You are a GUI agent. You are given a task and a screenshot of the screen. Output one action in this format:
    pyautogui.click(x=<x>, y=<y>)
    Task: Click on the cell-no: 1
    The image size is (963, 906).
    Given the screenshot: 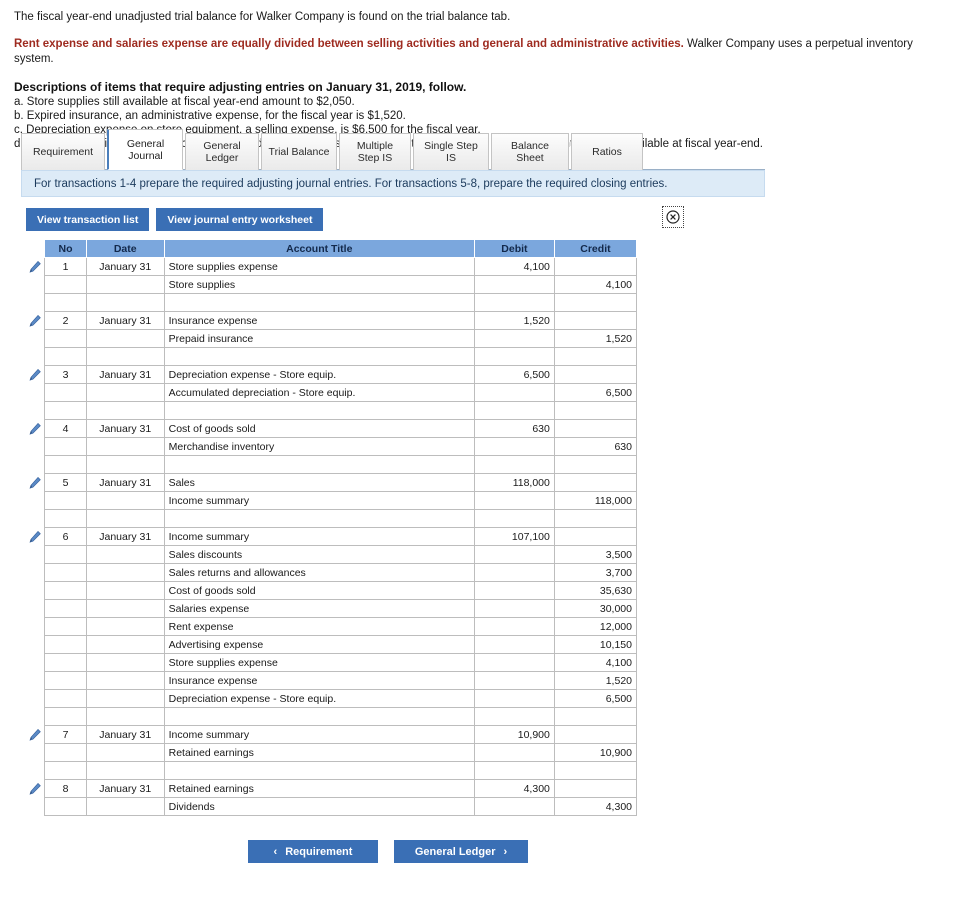 What is the action you would take?
    pyautogui.click(x=65, y=266)
    